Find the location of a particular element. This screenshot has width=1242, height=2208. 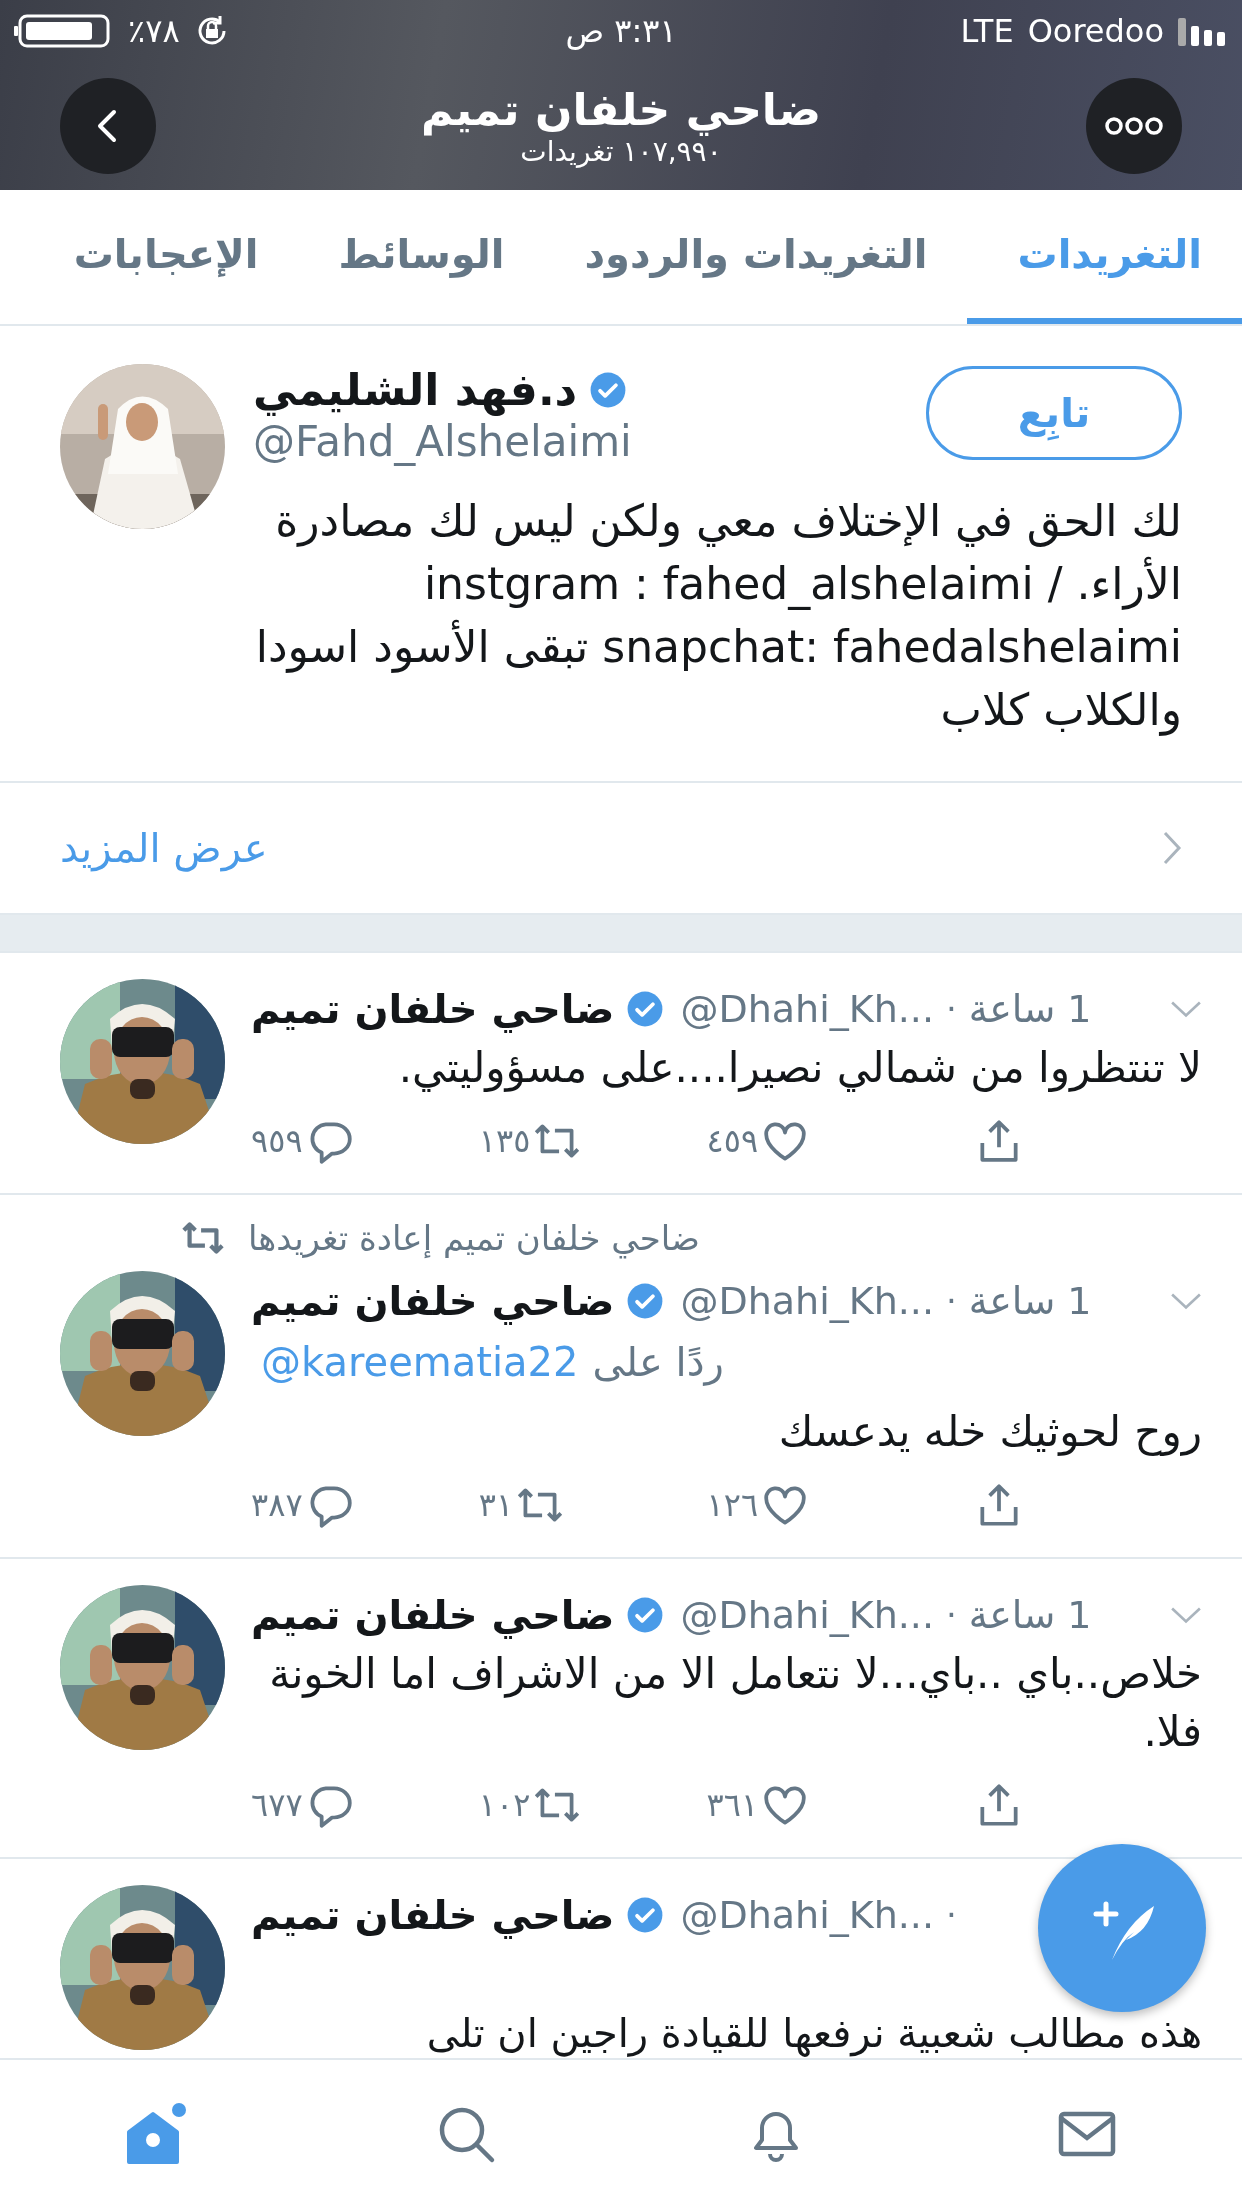

profile-tab: التغريدات والردود is located at coordinates (756, 257).